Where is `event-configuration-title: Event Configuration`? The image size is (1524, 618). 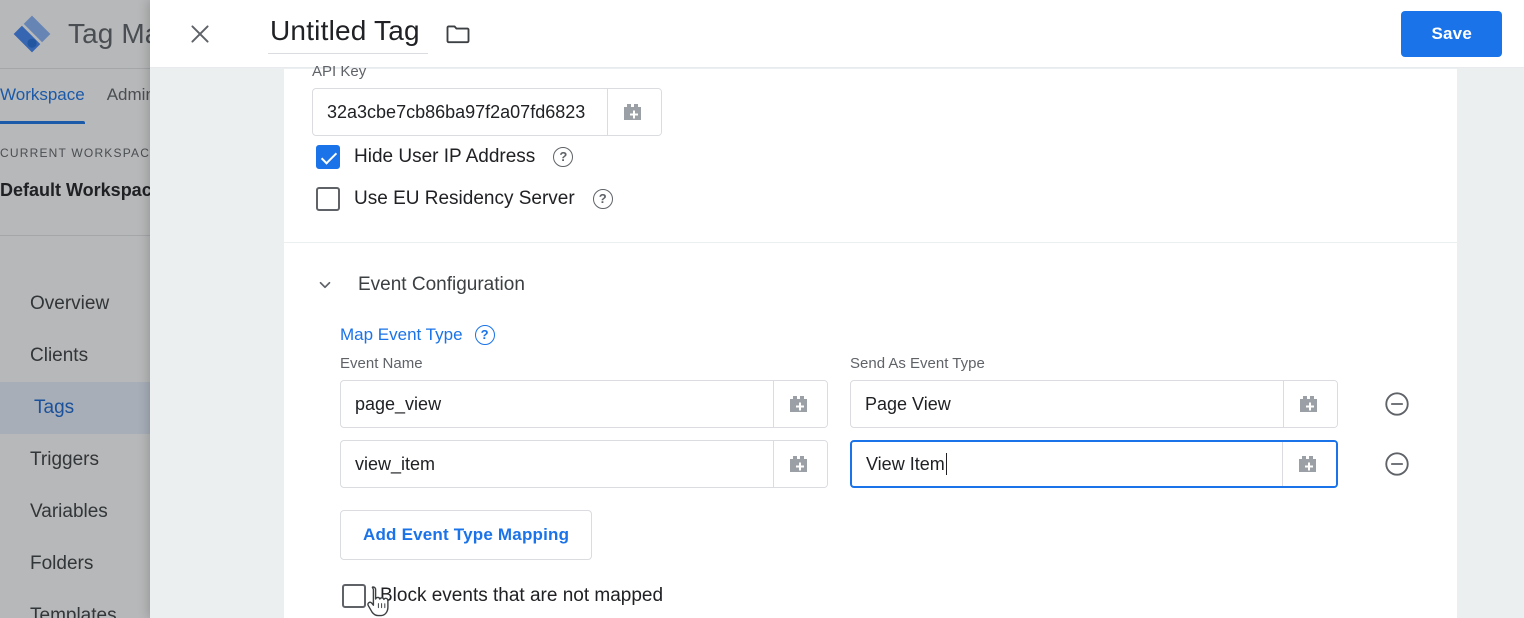 event-configuration-title: Event Configuration is located at coordinates (441, 284).